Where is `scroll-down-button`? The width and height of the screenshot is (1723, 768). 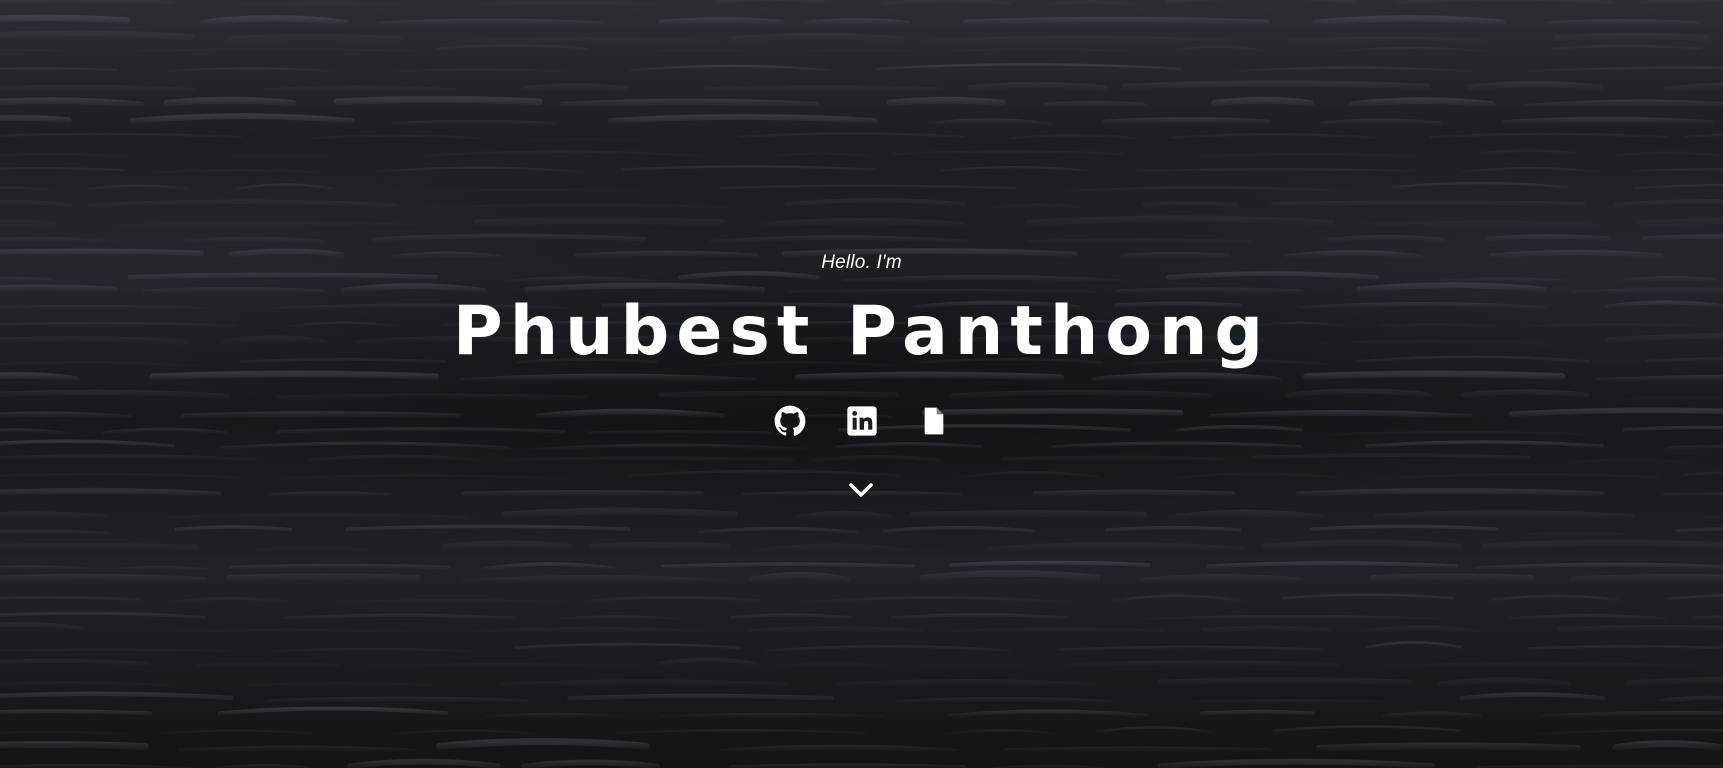
scroll-down-button is located at coordinates (861, 490).